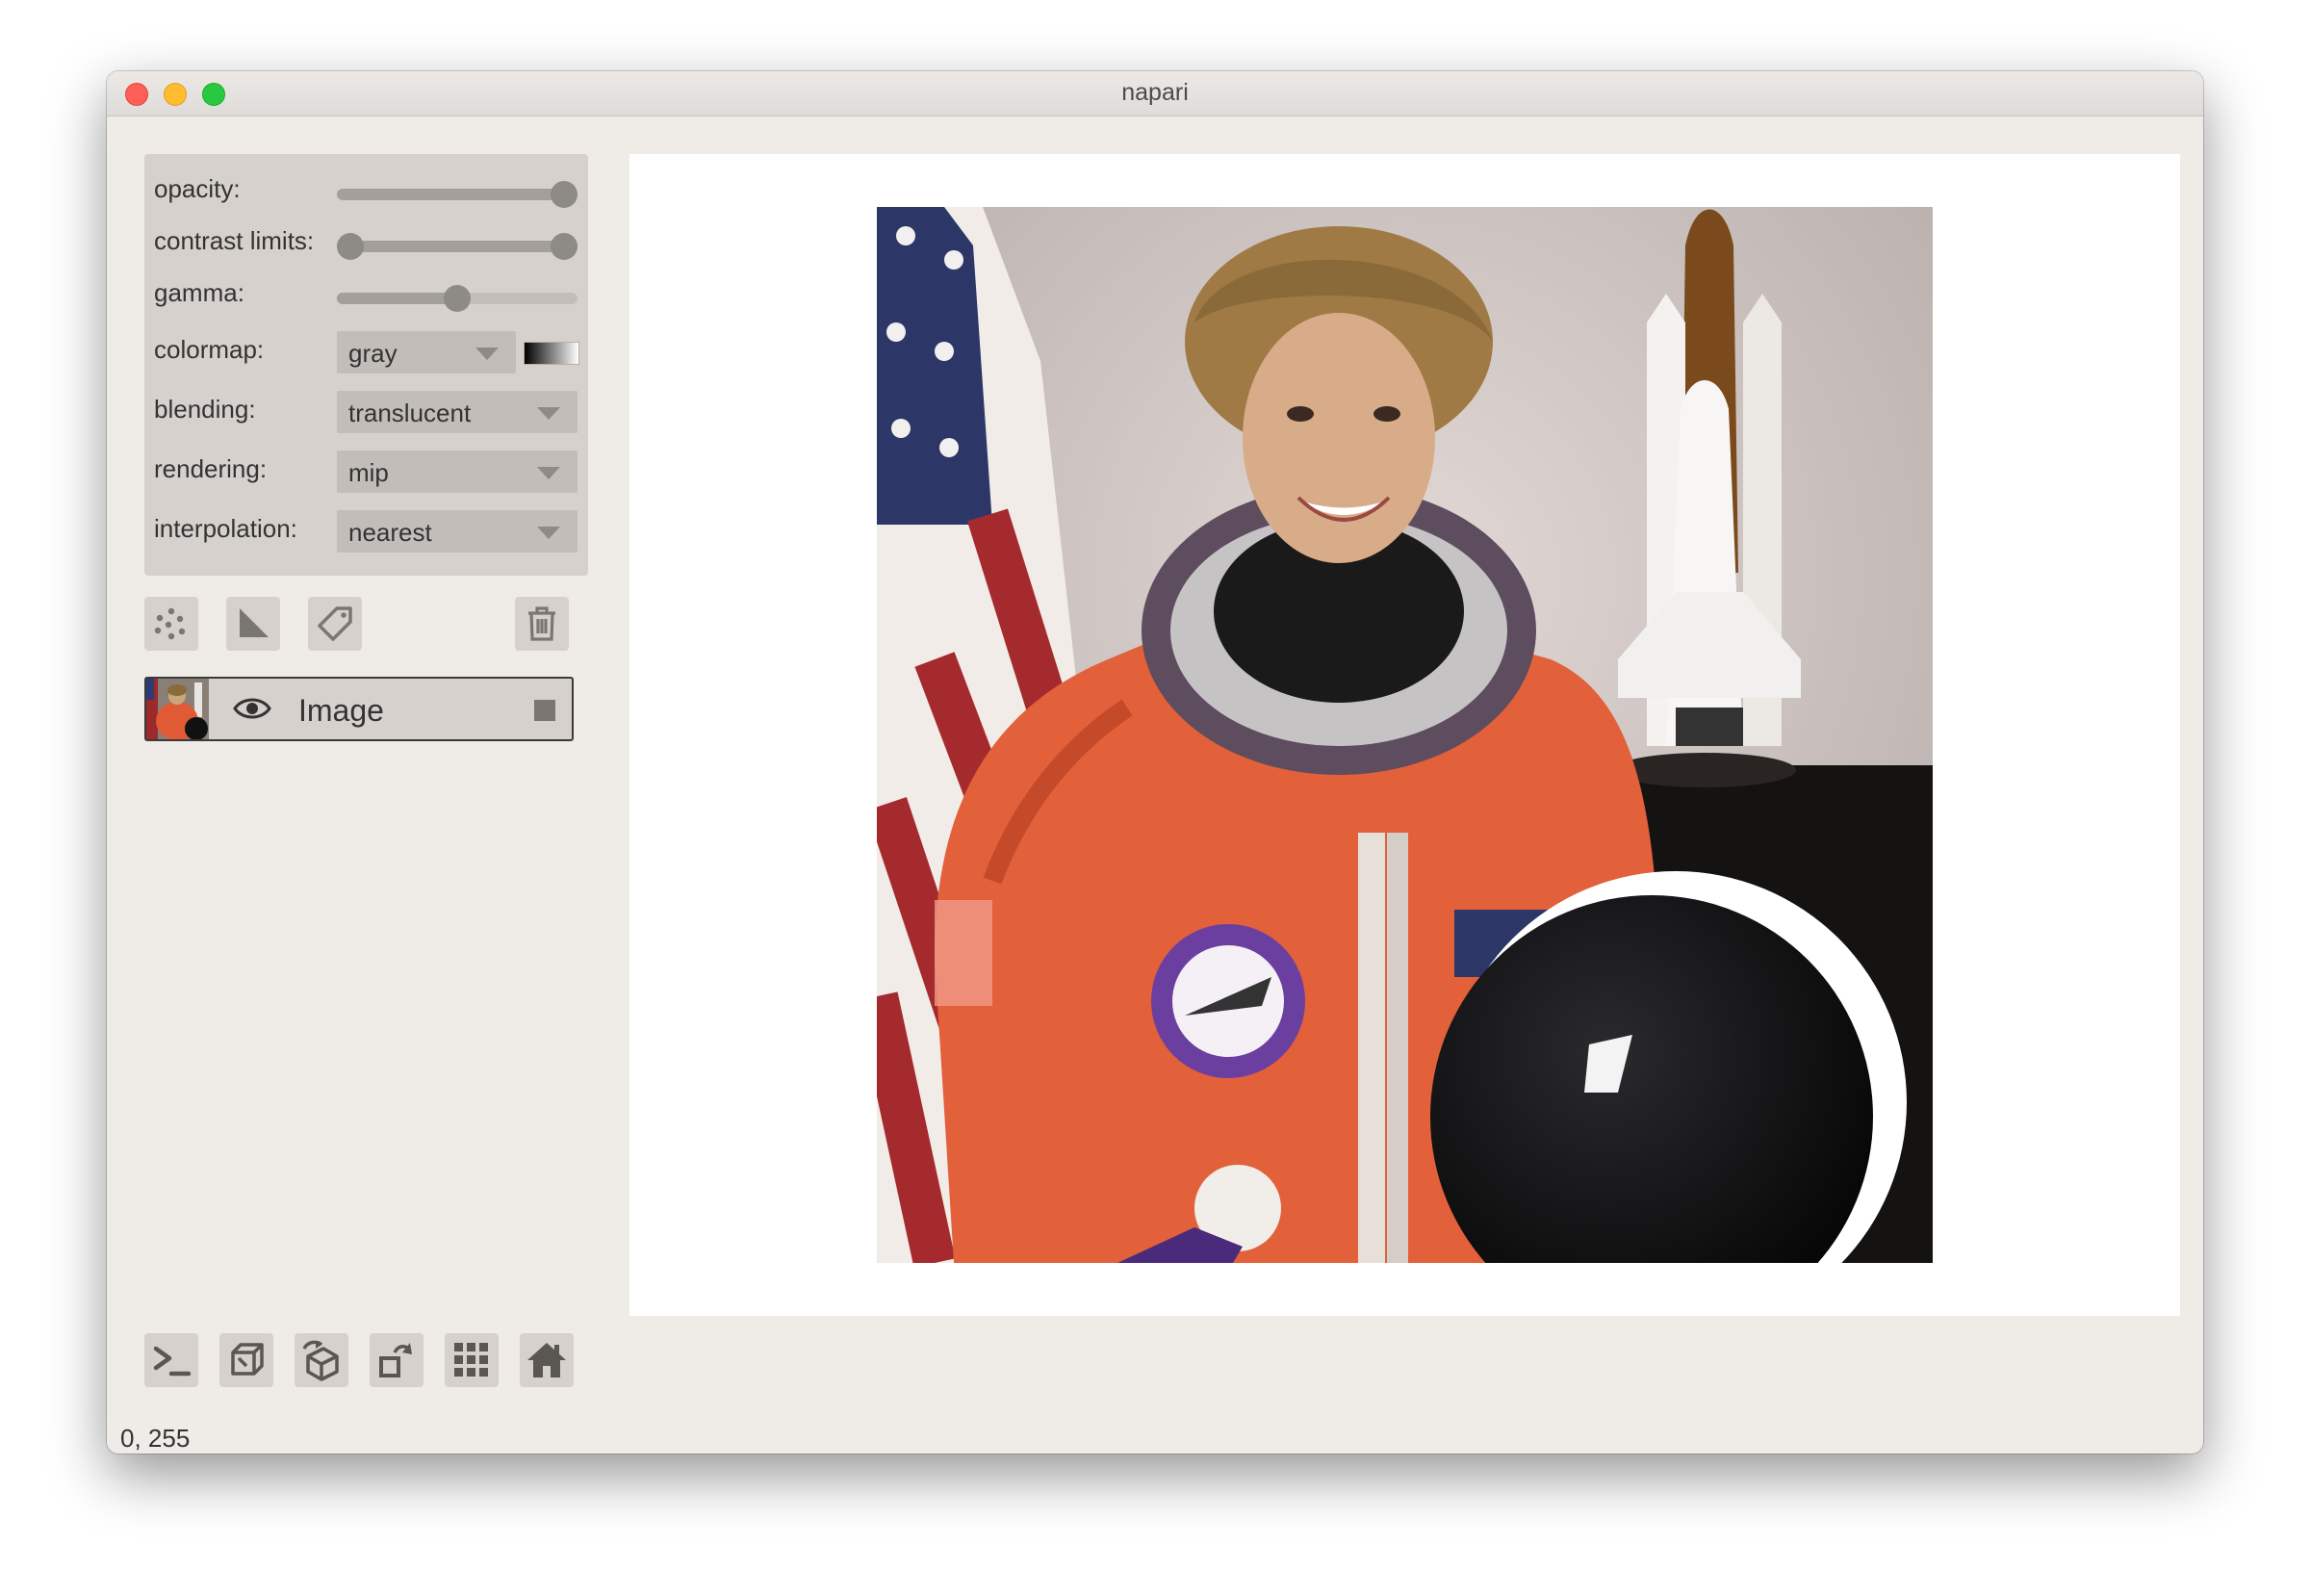 The width and height of the screenshot is (2310, 1596). Describe the element at coordinates (341, 711) in the screenshot. I see `layer-name: Image` at that location.